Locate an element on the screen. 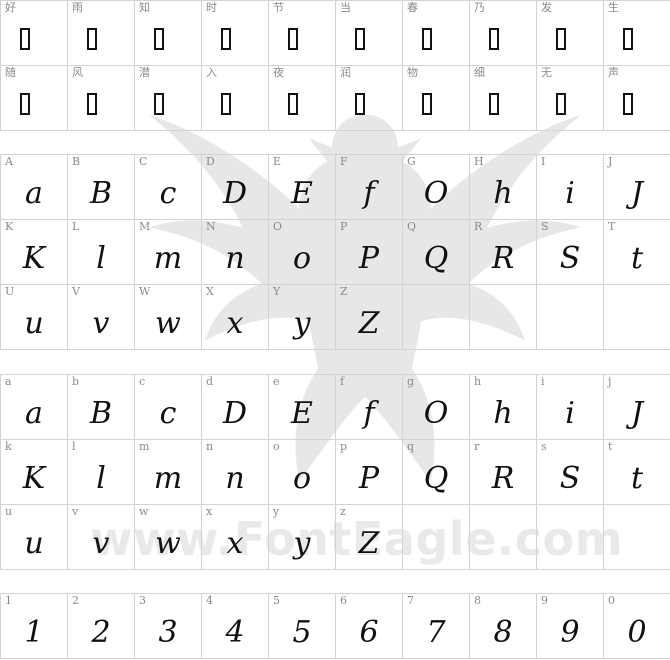  glyph-sample: t is located at coordinates (637, 258).